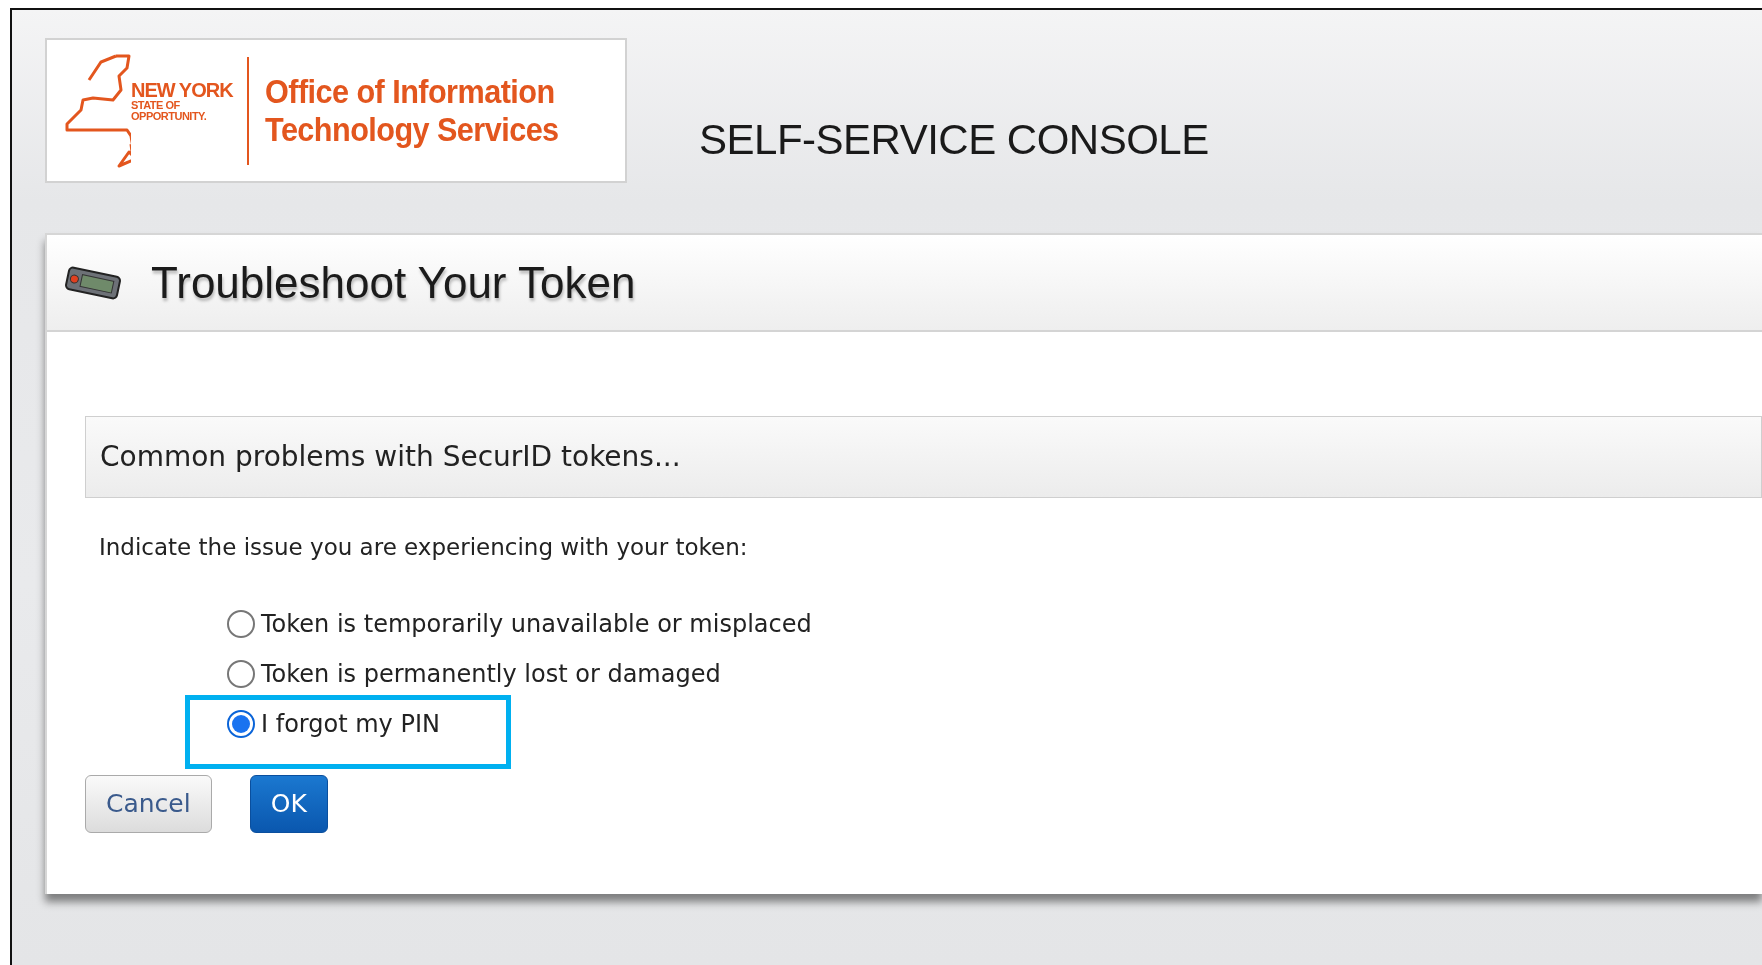 Image resolution: width=1762 pixels, height=965 pixels. What do you see at coordinates (424, 547) in the screenshot?
I see `instruction-text: Indicate the issue you are experiencing with your token:` at bounding box center [424, 547].